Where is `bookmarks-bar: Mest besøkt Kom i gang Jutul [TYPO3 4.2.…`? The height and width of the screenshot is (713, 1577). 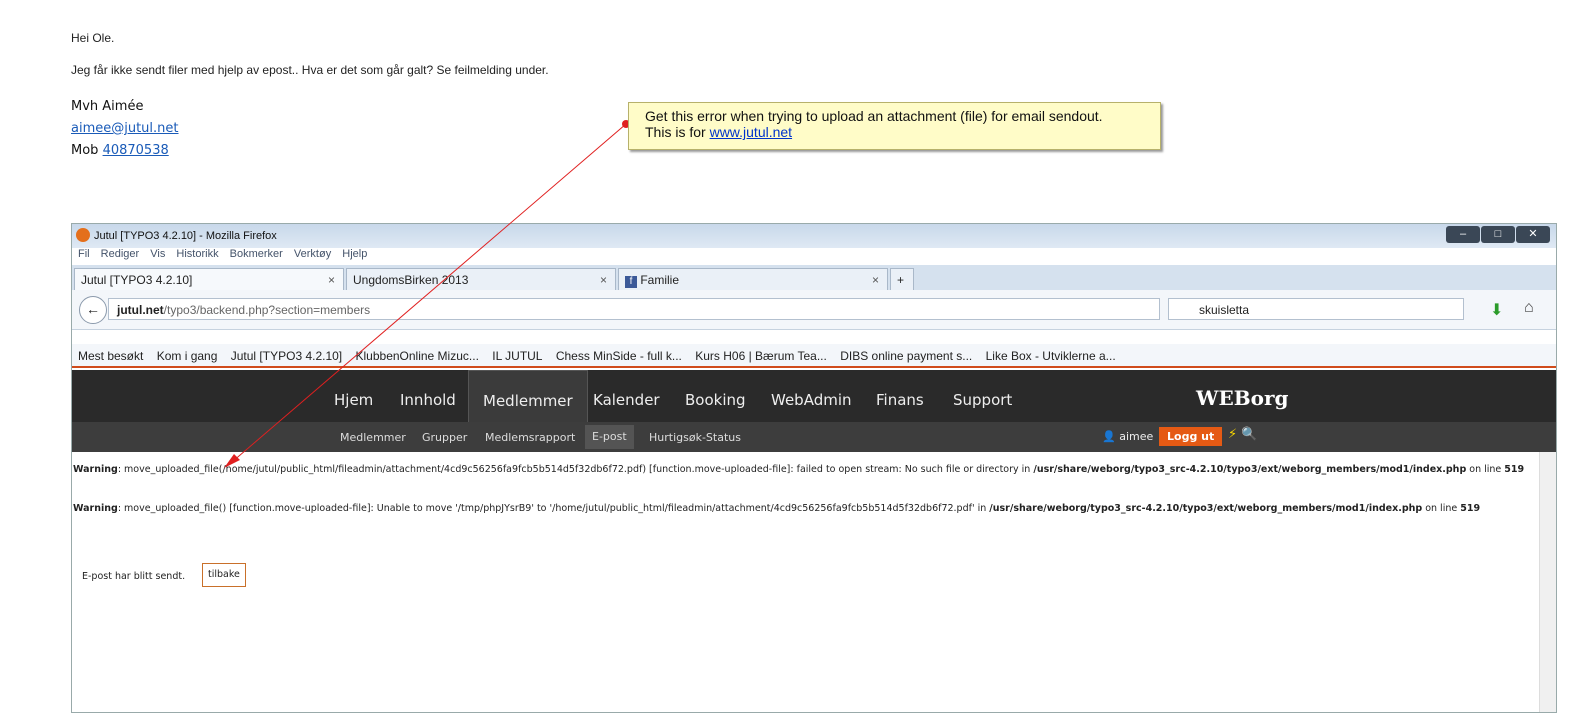 bookmarks-bar: Mest besøkt Kom i gang Jutul [TYPO3 4.2.… is located at coordinates (814, 356).